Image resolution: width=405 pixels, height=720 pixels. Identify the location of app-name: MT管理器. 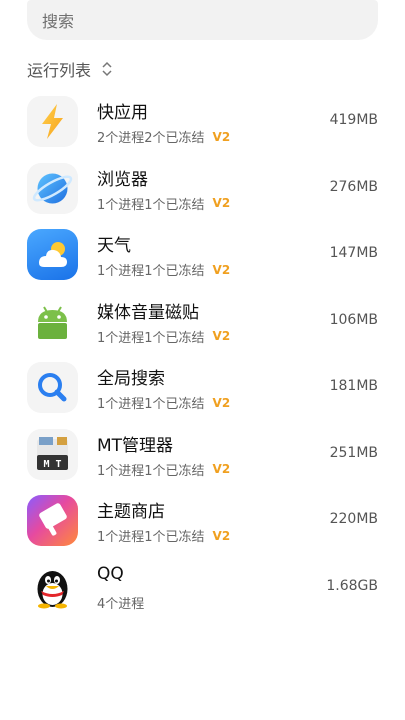
(135, 445).